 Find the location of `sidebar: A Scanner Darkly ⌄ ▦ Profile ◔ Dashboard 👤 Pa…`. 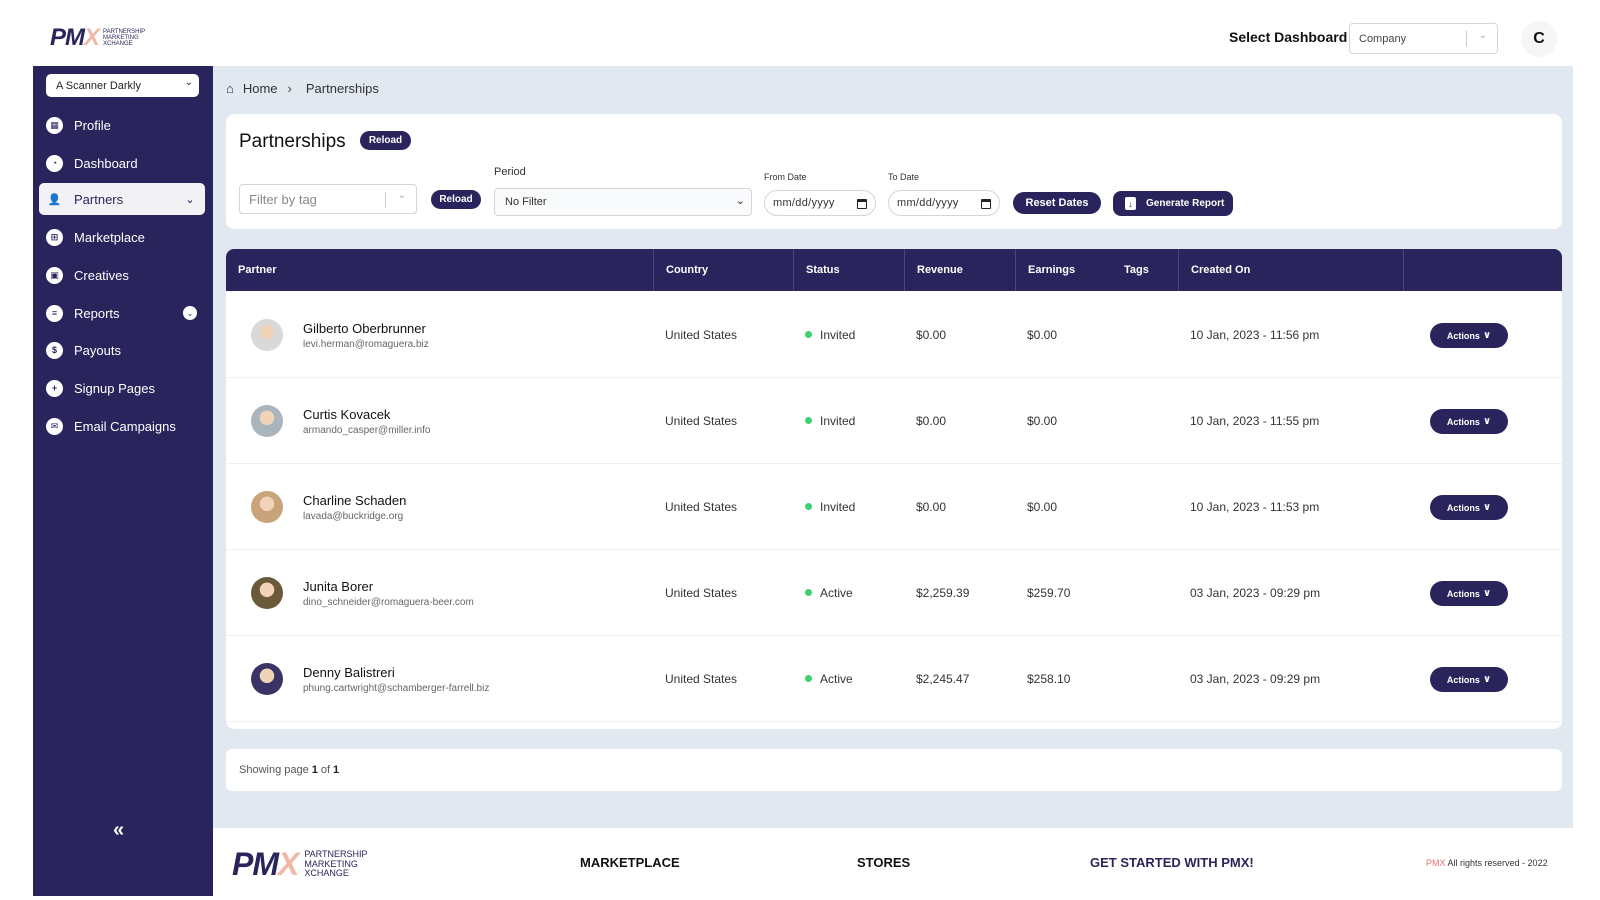

sidebar: A Scanner Darkly ⌄ ▦ Profile ◔ Dashboard 👤 Pa… is located at coordinates (123, 481).